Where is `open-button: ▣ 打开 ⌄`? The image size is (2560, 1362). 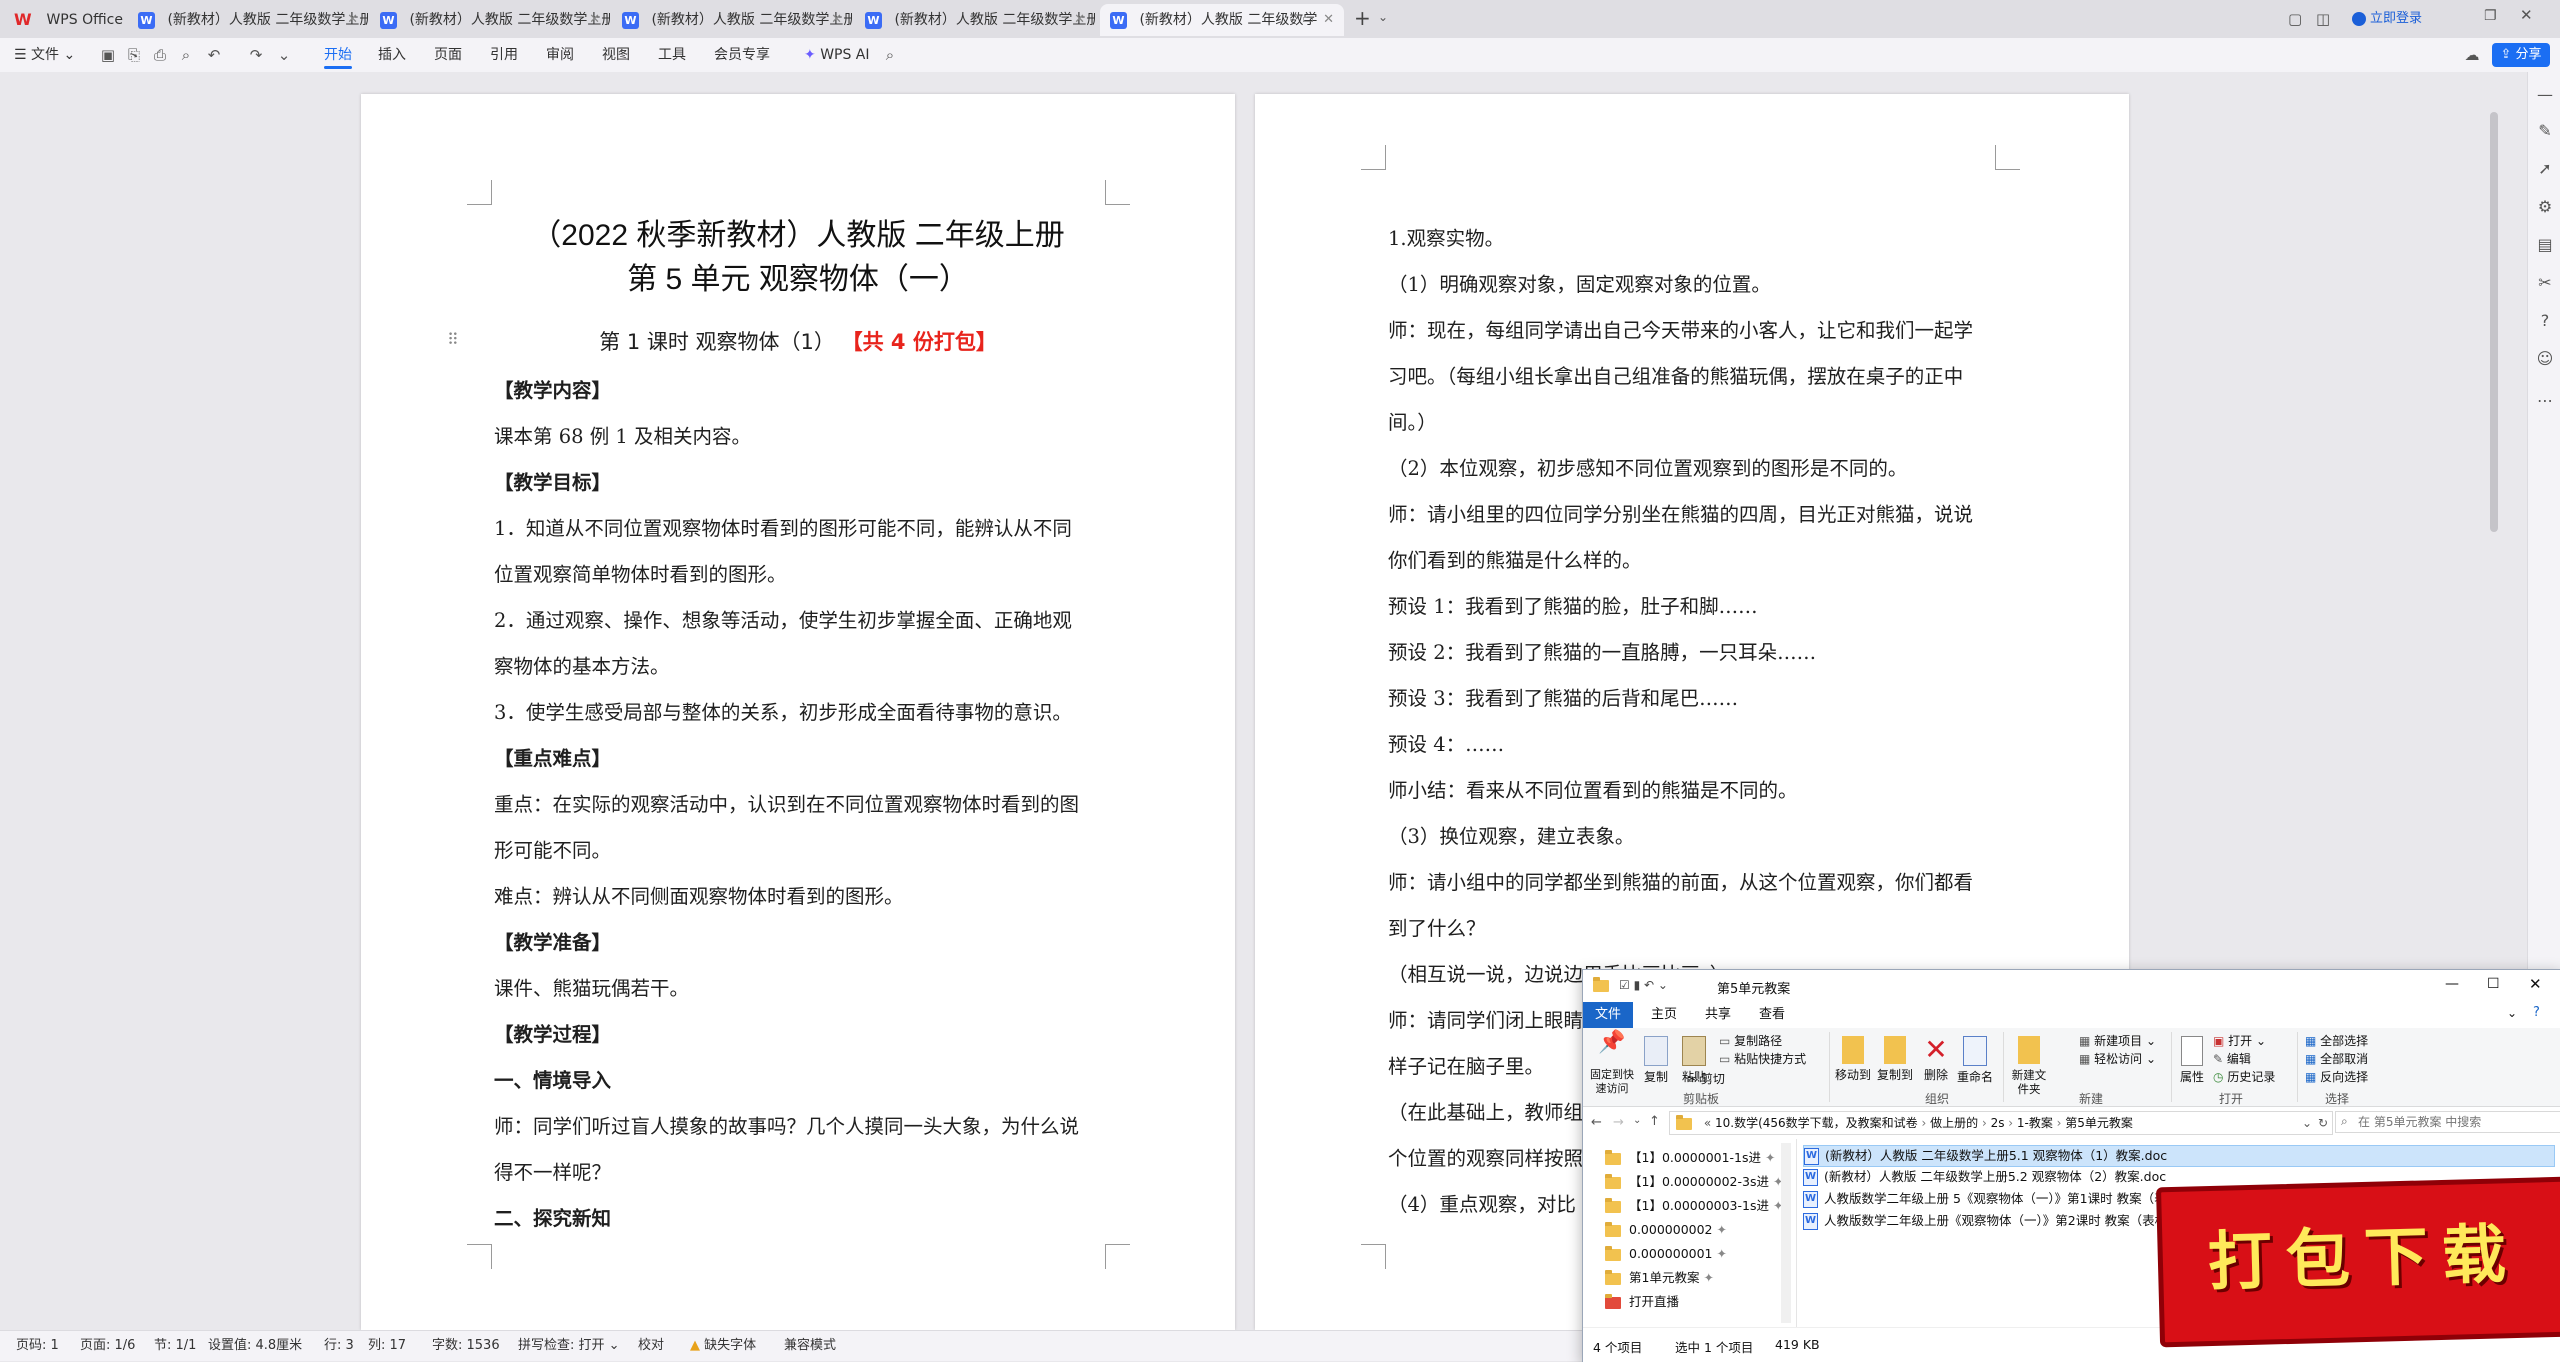 open-button: ▣ 打开 ⌄ is located at coordinates (2239, 1041).